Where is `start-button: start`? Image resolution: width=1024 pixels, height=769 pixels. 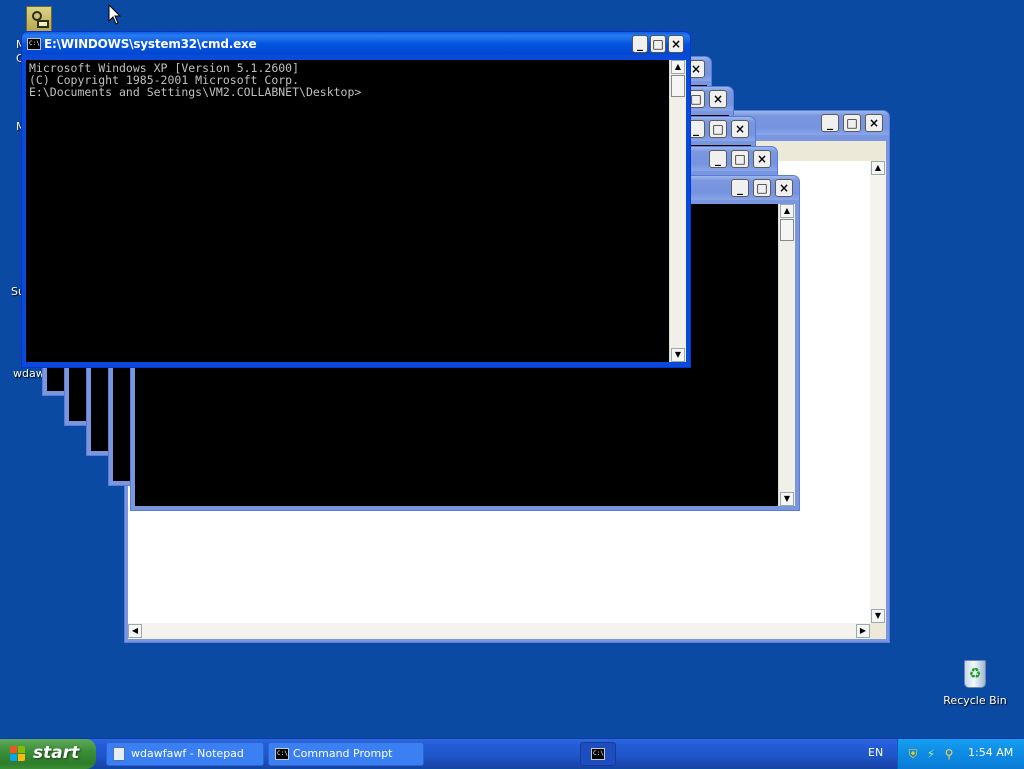 start-button: start is located at coordinates (48, 754).